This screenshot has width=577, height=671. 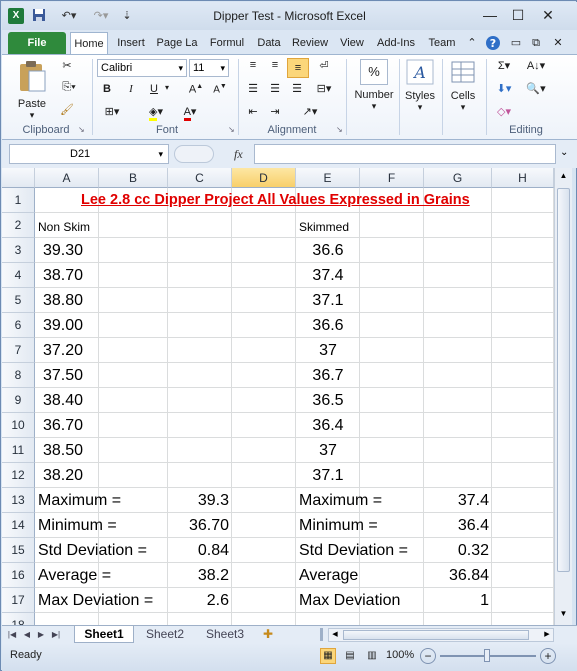 What do you see at coordinates (108, 550) in the screenshot?
I see `stat-label: Std Deviation =` at bounding box center [108, 550].